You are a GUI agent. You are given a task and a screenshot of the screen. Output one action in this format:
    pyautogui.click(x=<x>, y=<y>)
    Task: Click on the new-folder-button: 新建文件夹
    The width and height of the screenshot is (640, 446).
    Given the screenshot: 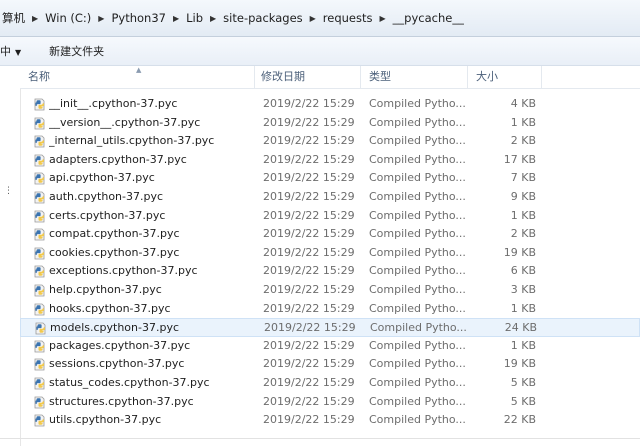 What is the action you would take?
    pyautogui.click(x=76, y=51)
    